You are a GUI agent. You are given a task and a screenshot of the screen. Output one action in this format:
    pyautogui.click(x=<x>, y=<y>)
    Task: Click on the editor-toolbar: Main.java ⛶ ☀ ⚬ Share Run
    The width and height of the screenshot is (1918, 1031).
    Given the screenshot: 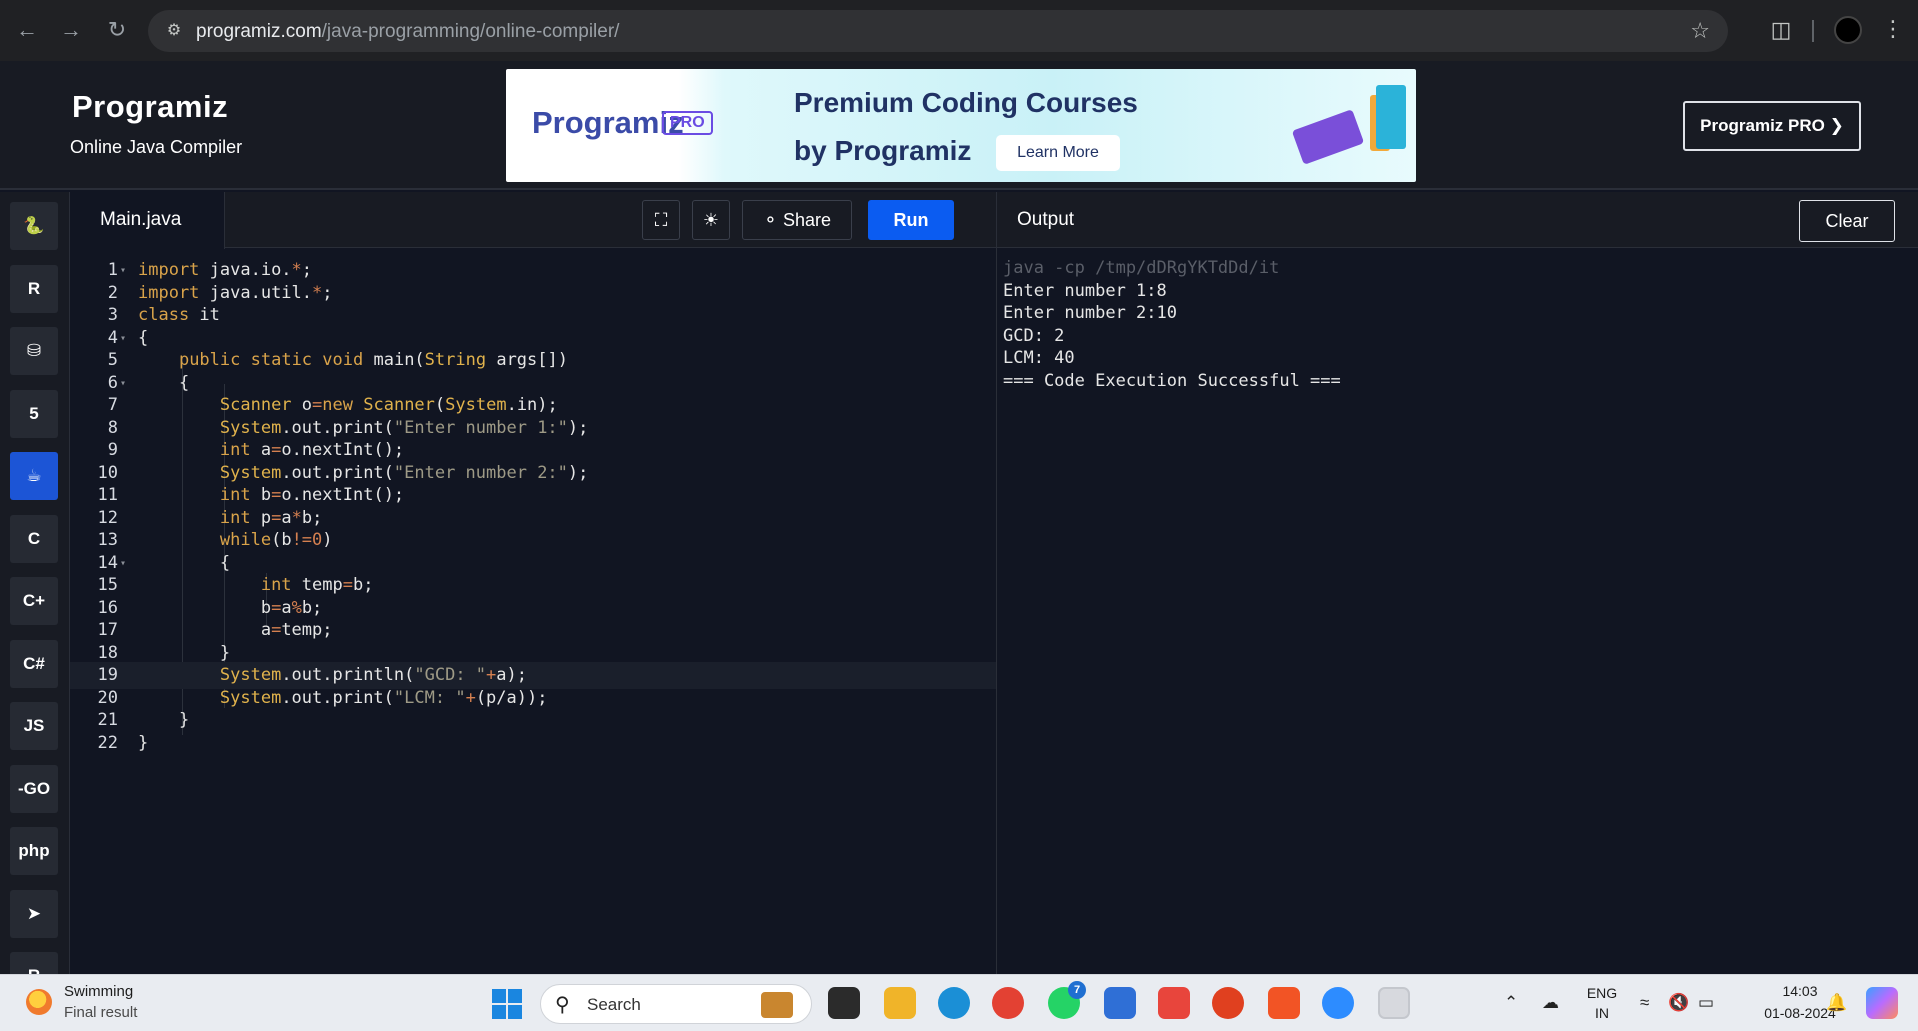 What is the action you would take?
    pyautogui.click(x=533, y=220)
    